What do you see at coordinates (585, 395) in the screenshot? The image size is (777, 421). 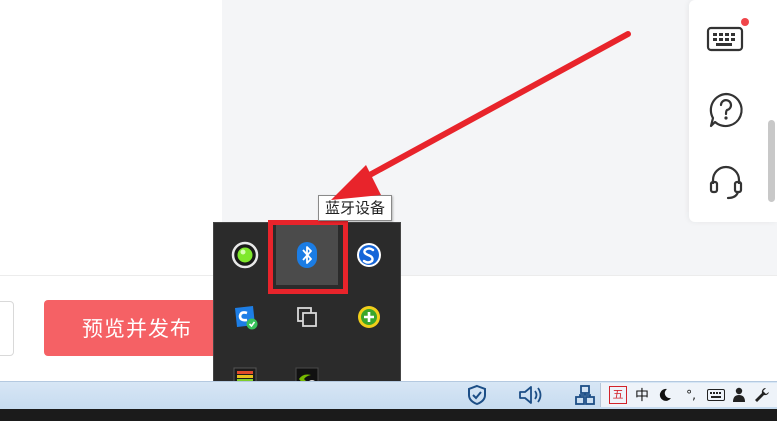 I see `network-icon` at bounding box center [585, 395].